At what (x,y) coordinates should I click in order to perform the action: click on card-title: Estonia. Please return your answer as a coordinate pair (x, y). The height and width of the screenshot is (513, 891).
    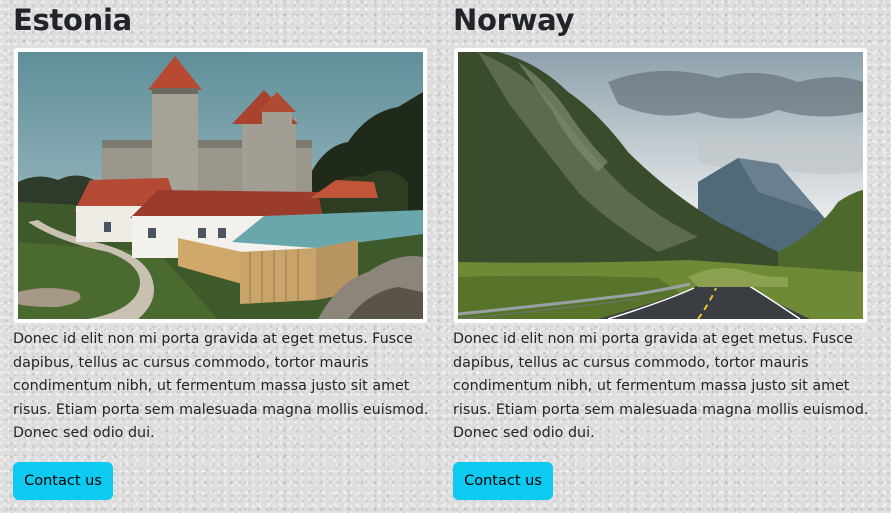
    Looking at the image, I should click on (72, 20).